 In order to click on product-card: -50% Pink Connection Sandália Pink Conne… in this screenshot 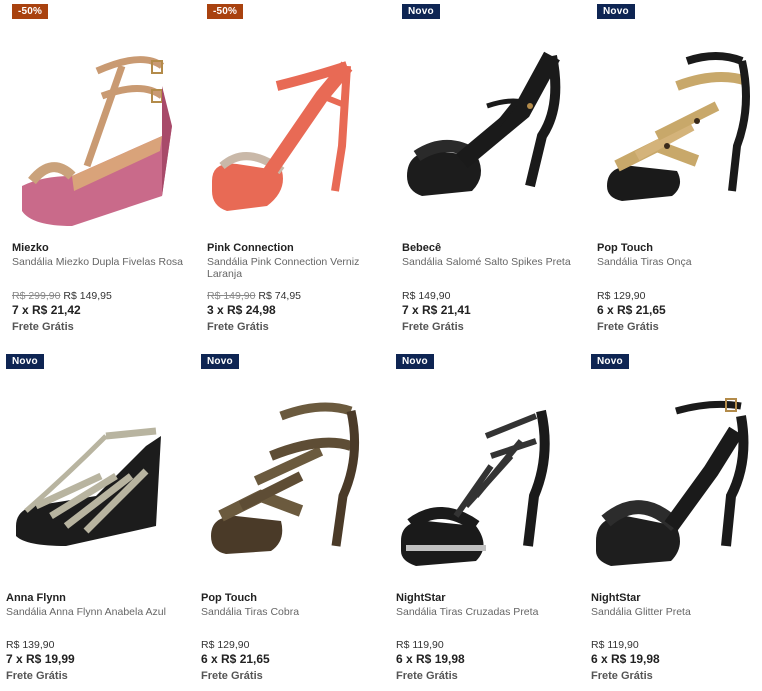, I will do `click(302, 174)`.